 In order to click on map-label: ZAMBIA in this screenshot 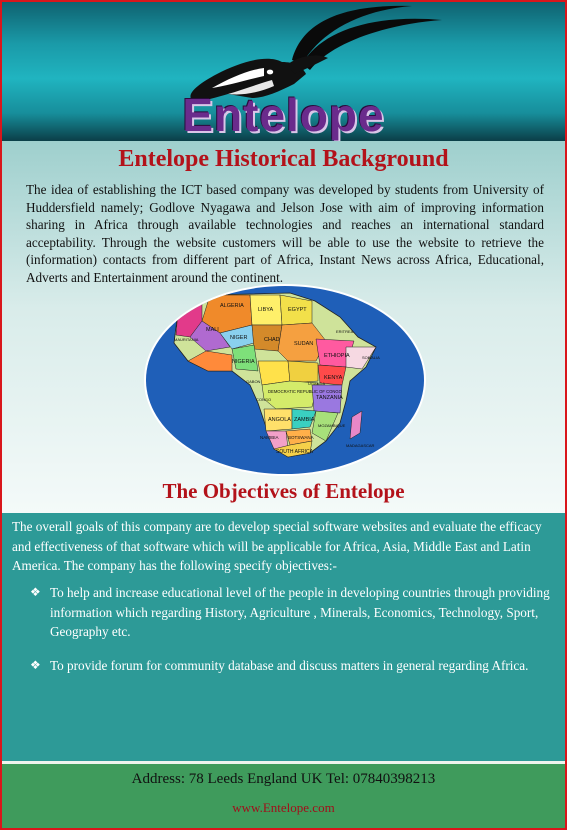, I will do `click(304, 420)`.